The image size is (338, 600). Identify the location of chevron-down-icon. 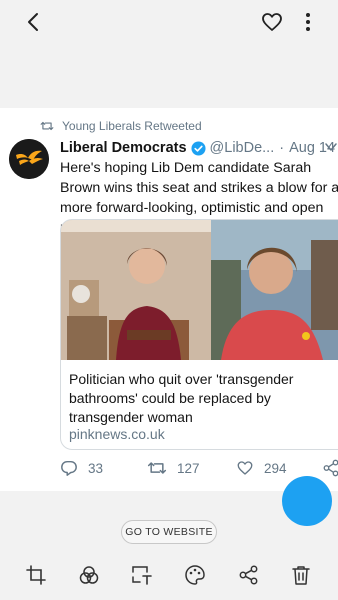
(331, 147).